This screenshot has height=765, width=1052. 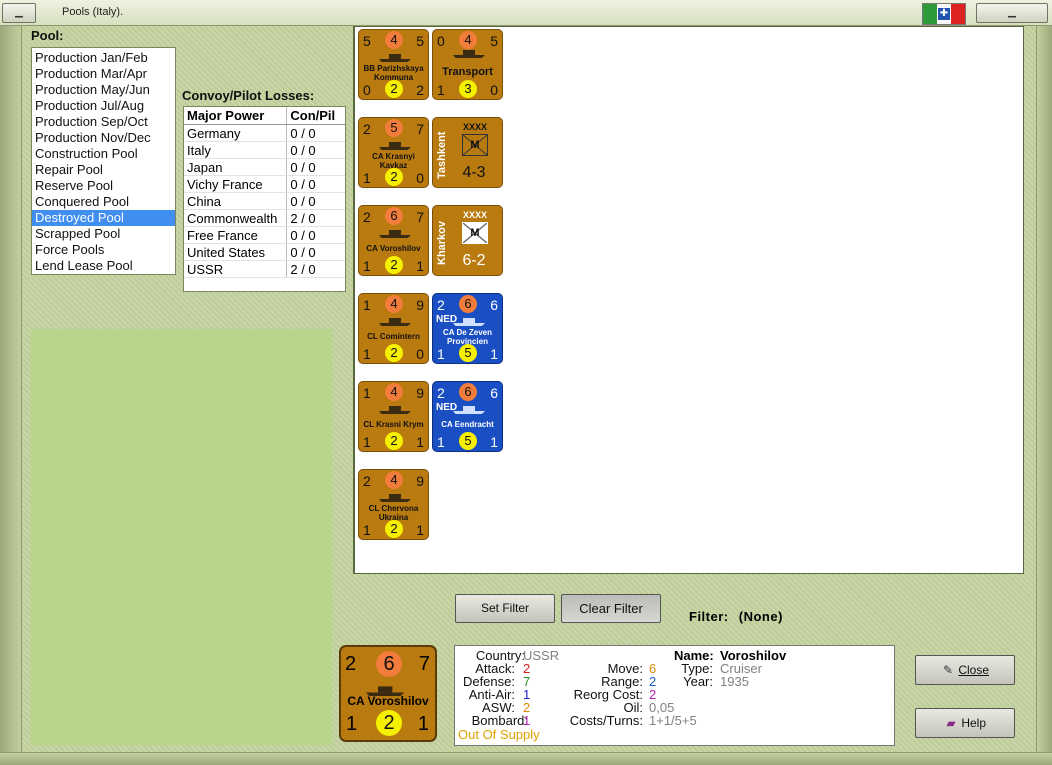 I want to click on power-cell: Japan, so click(x=236, y=167).